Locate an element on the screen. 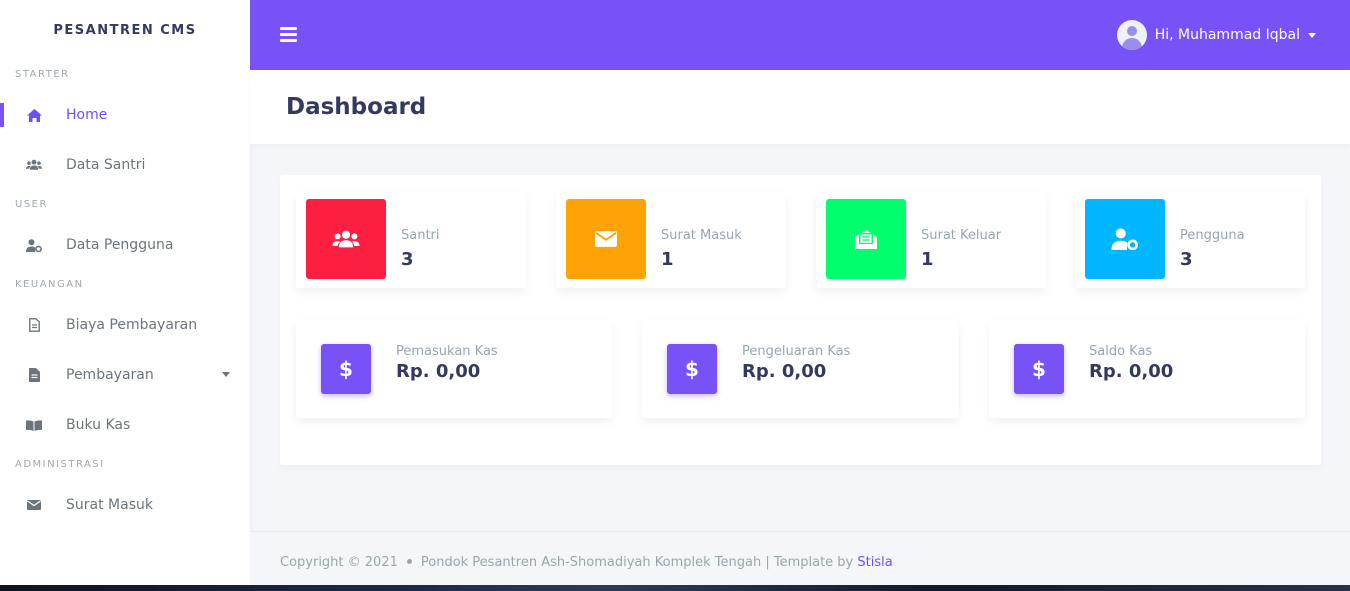 The image size is (1350, 591). menu-header-starter: STARTER is located at coordinates (42, 74).